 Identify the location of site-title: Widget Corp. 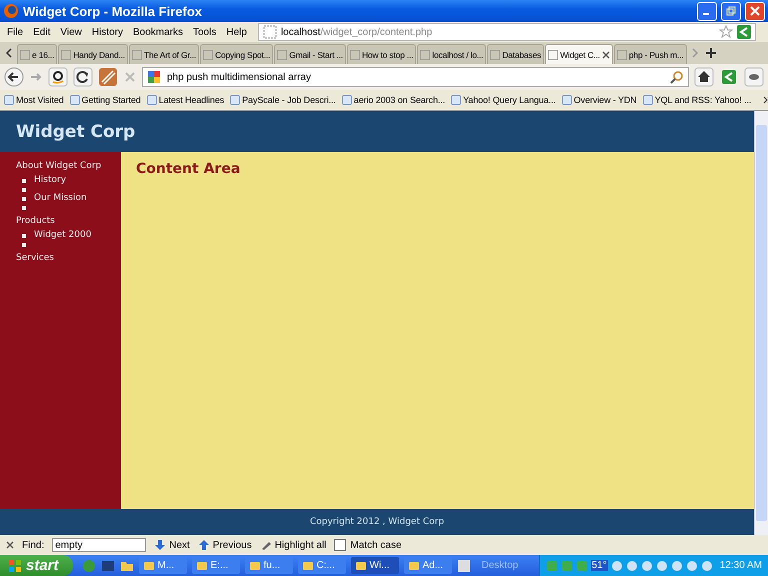
(76, 132).